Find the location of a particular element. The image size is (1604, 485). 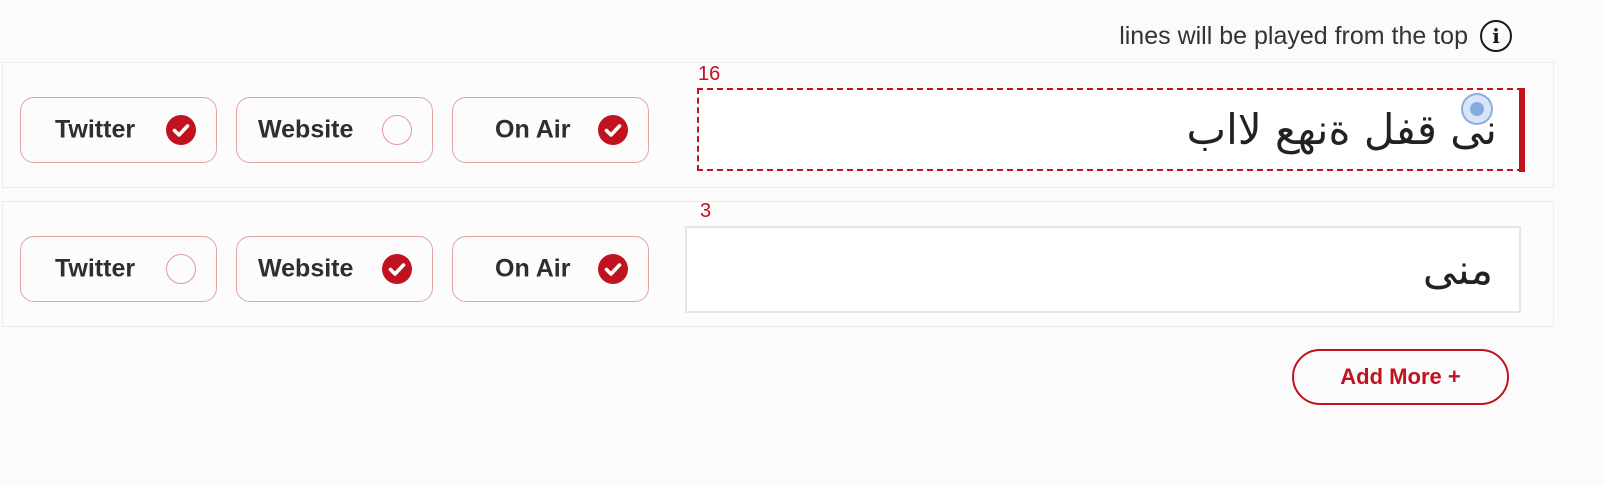

character-counter: 3 is located at coordinates (706, 211).